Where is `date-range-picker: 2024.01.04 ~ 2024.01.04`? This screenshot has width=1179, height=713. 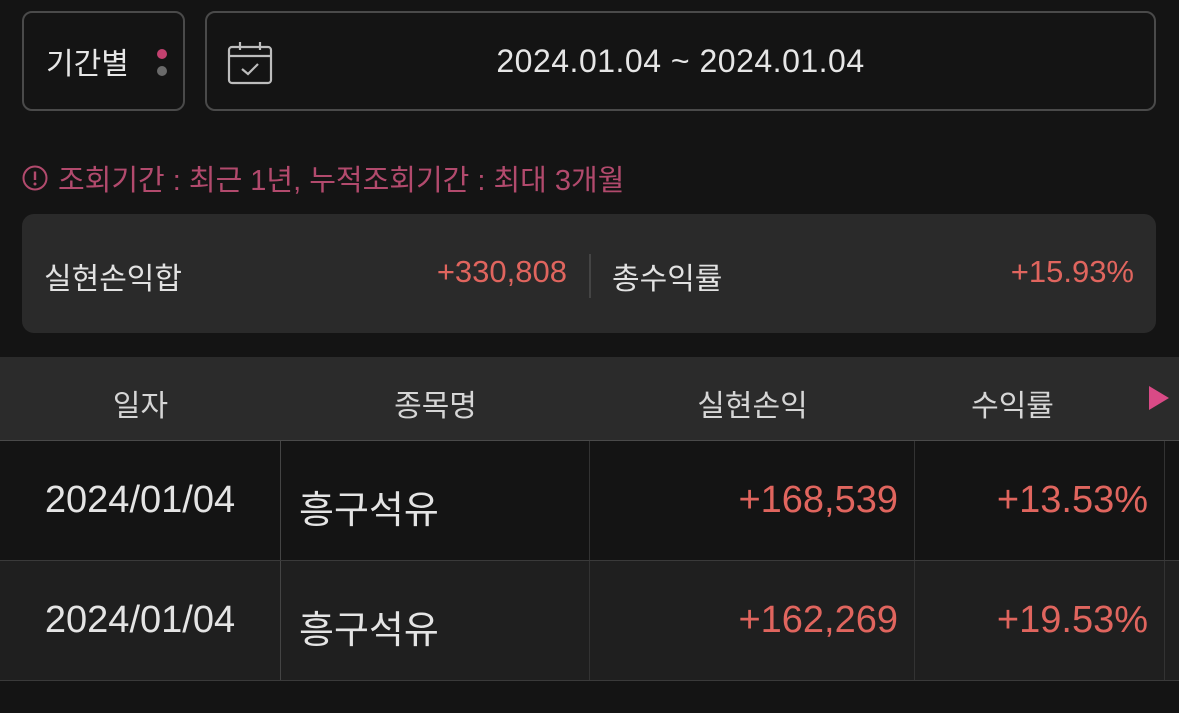
date-range-picker: 2024.01.04 ~ 2024.01.04 is located at coordinates (680, 61).